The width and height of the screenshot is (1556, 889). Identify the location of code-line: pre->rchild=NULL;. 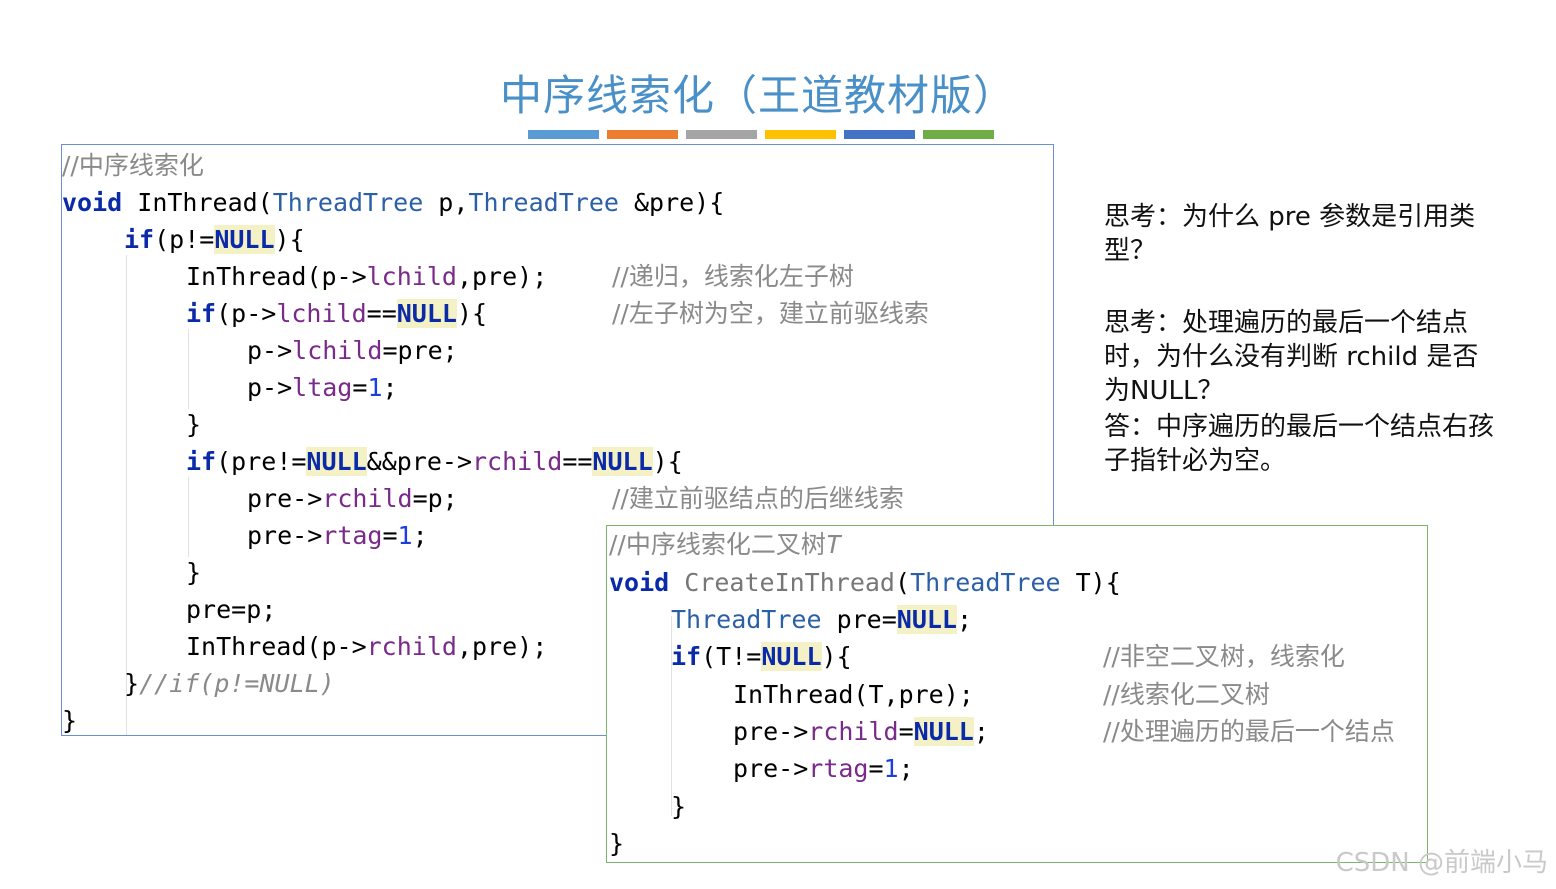
(861, 731).